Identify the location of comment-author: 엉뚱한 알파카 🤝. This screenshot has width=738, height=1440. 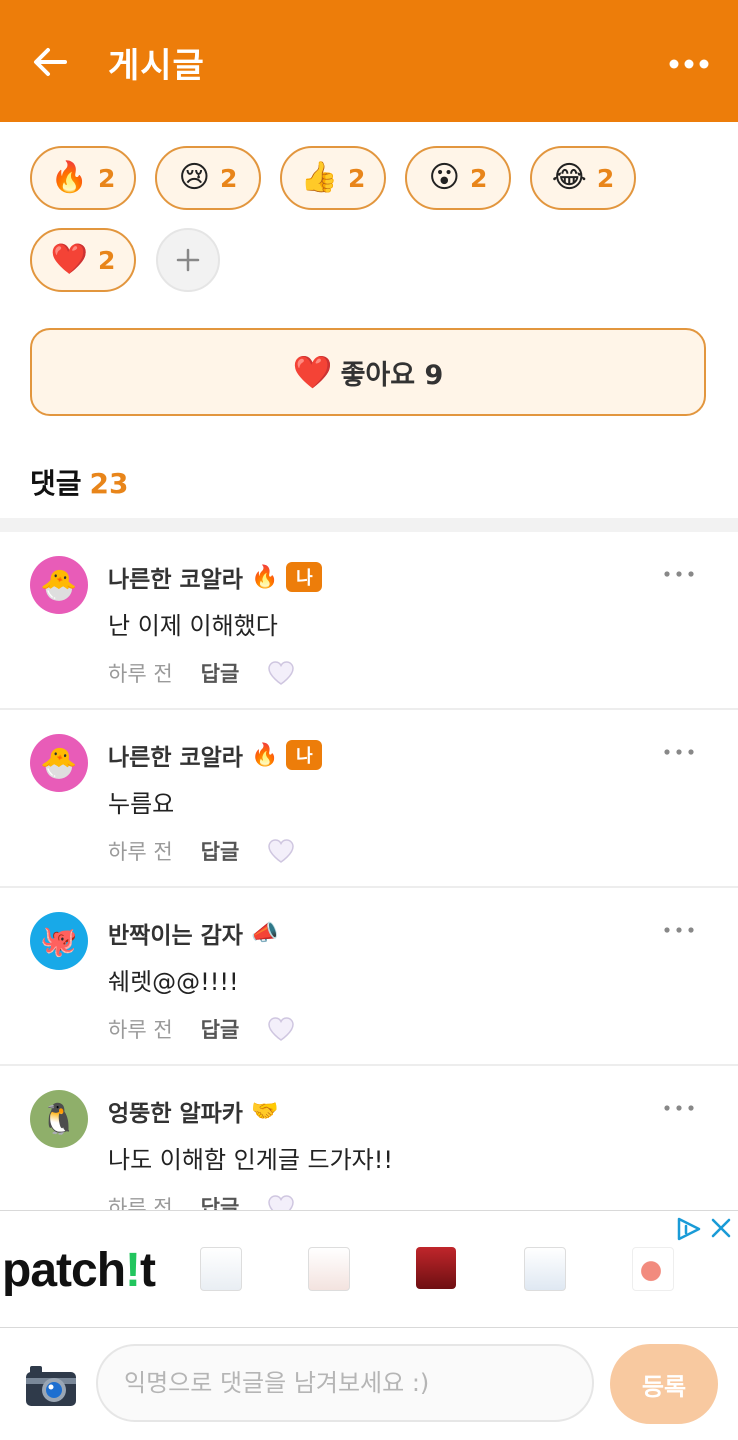
(193, 1111).